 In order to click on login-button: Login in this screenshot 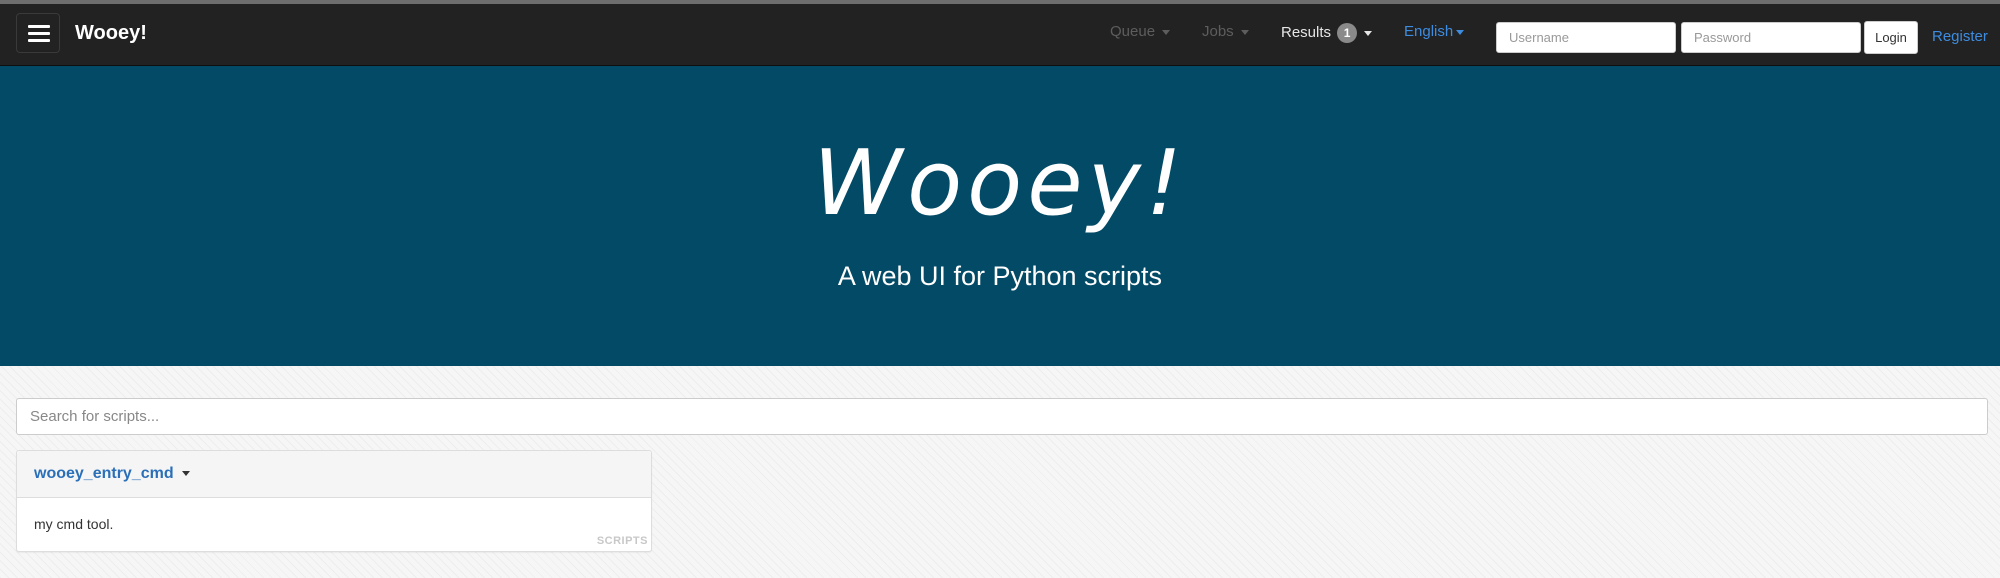, I will do `click(1891, 37)`.